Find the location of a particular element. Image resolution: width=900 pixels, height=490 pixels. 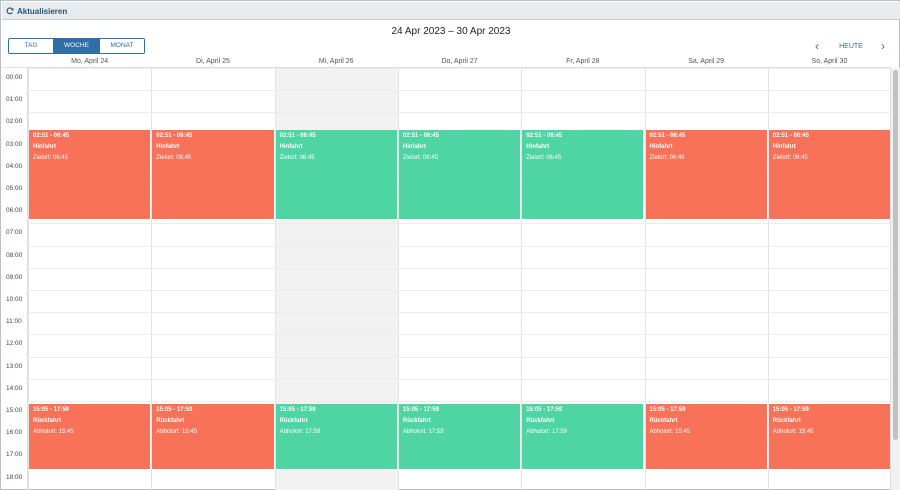

time-label: 03:00 is located at coordinates (14, 144).